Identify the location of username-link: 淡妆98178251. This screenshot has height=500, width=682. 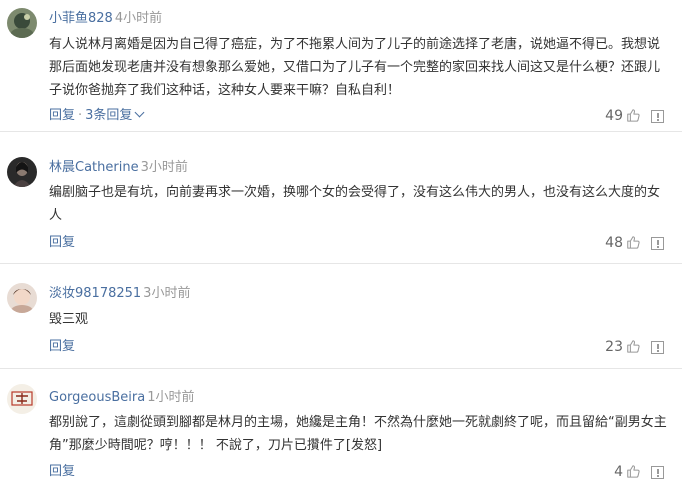
(95, 293).